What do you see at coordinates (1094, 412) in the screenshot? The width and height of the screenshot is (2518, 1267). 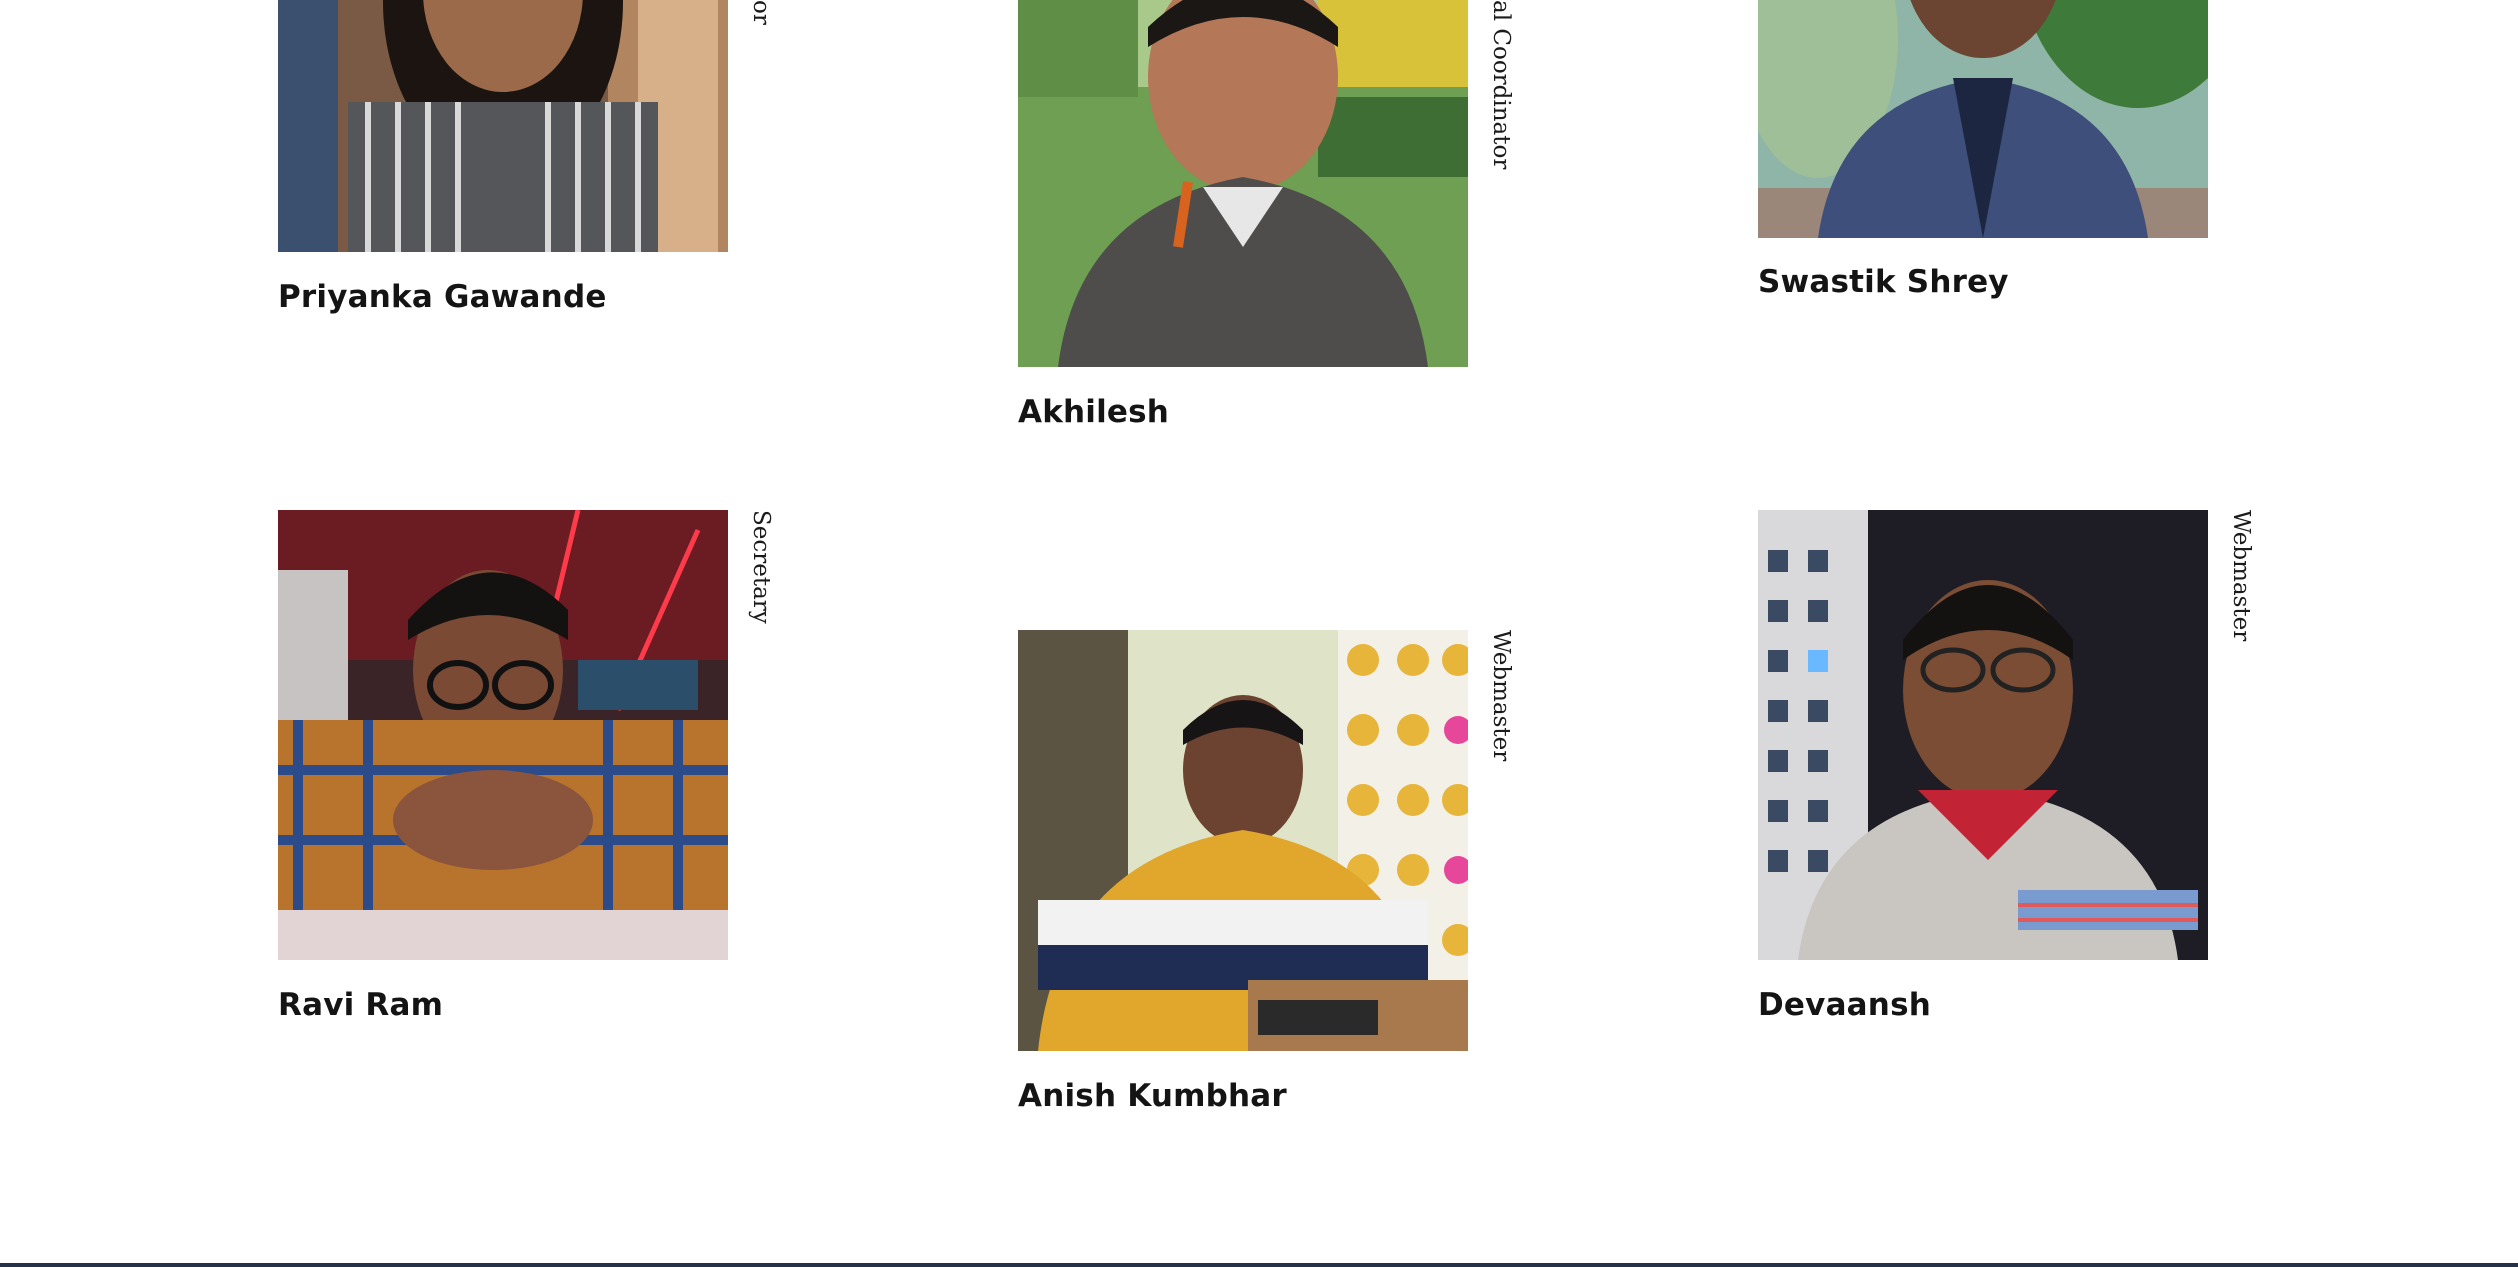 I see `member-name: Akhilesh` at bounding box center [1094, 412].